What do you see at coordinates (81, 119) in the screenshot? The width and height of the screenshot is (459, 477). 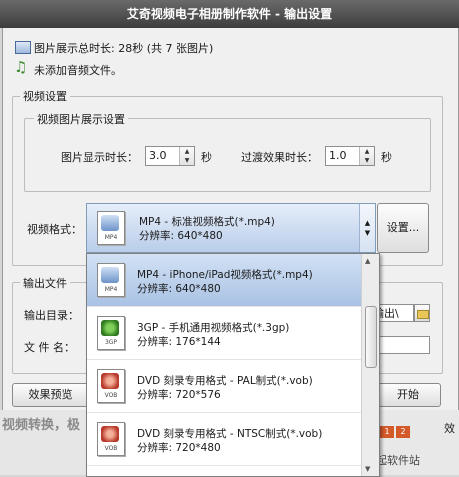 I see `image-settings-legend: 视频图片展示设置` at bounding box center [81, 119].